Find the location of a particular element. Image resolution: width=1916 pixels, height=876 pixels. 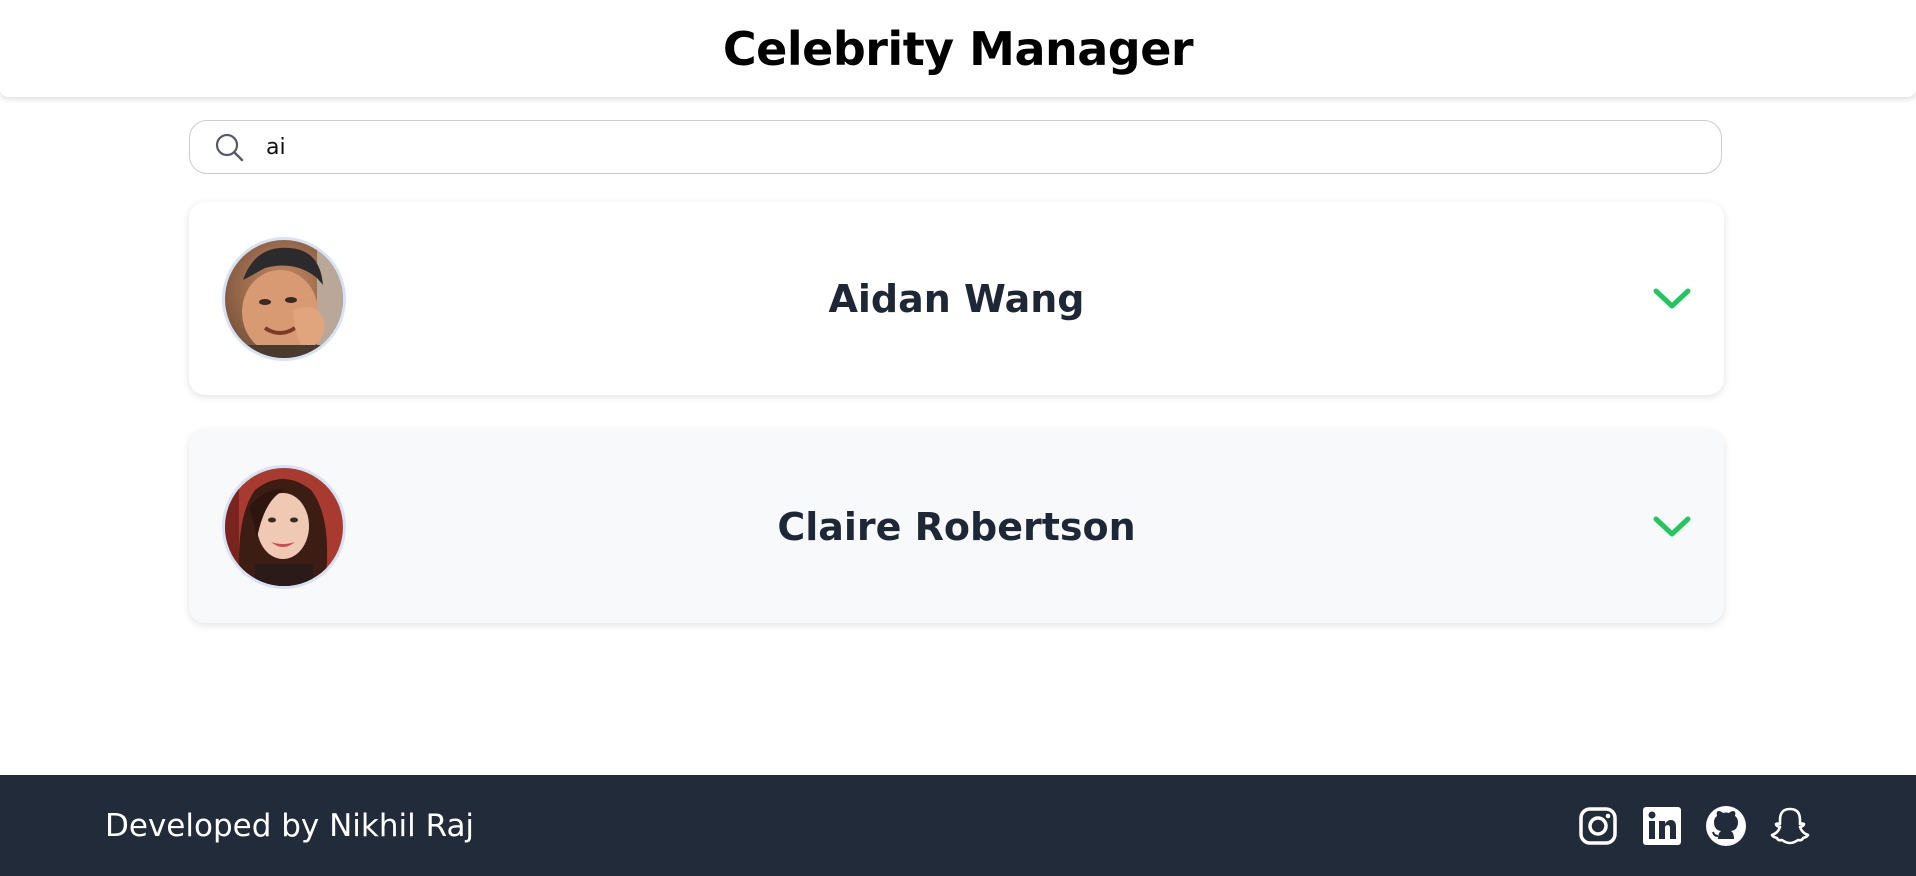

instagram-icon is located at coordinates (1598, 826).